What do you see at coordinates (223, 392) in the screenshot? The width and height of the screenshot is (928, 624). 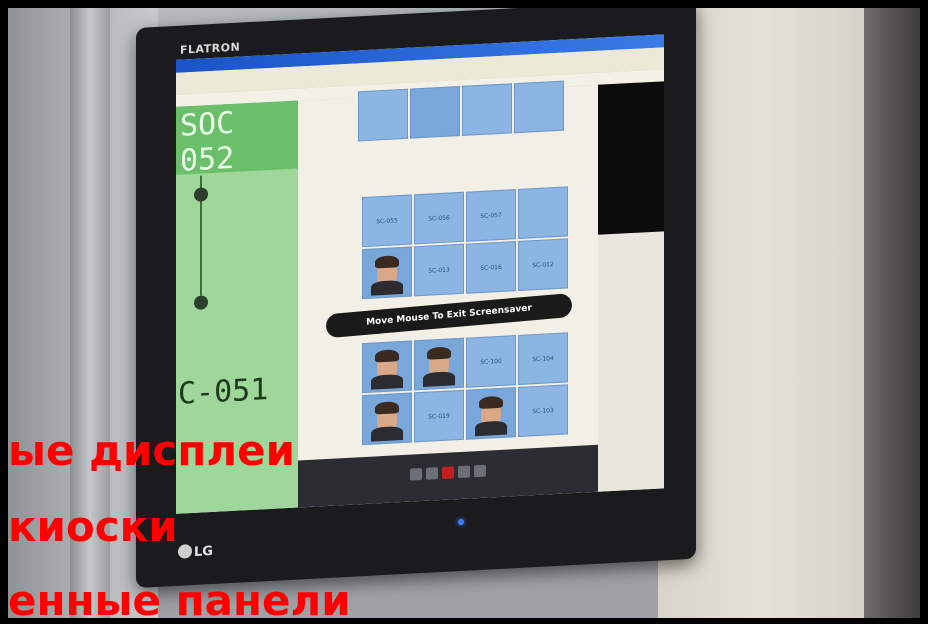 I see `room-code: C-051` at bounding box center [223, 392].